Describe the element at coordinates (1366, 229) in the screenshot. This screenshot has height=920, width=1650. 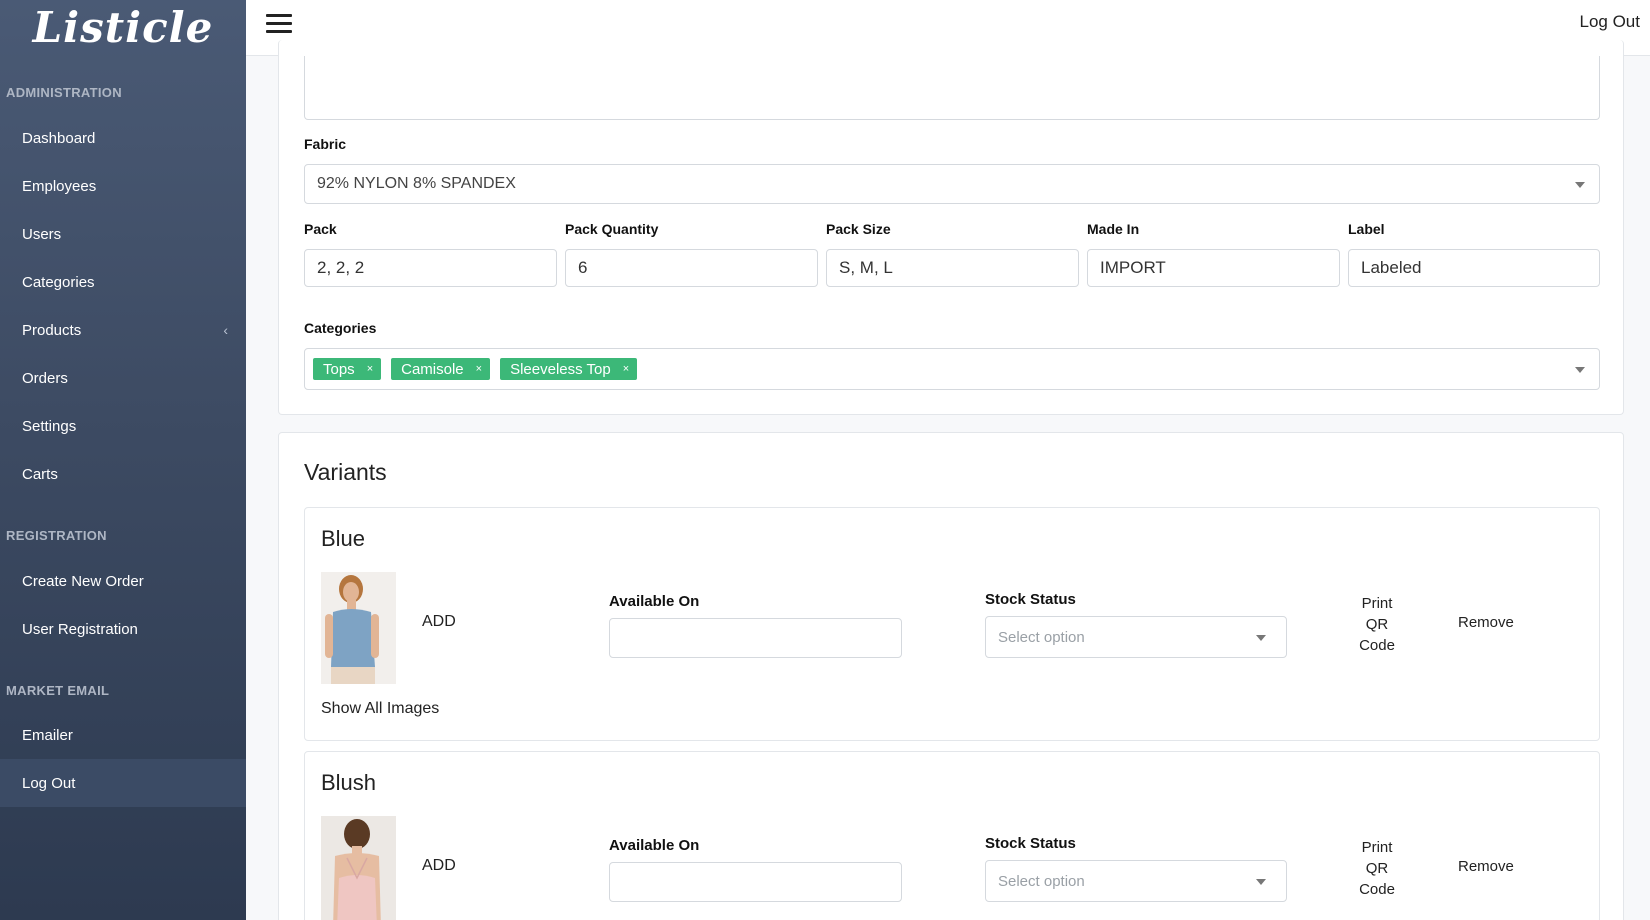
I see `label-label: Label` at that location.